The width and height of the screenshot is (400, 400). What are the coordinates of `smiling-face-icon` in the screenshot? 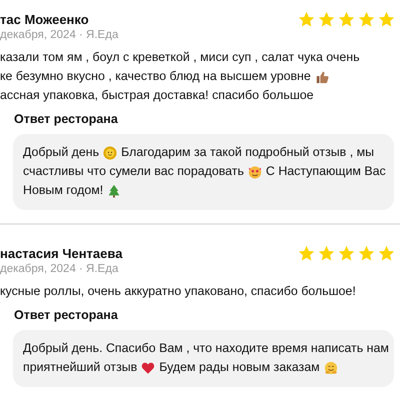 It's located at (255, 171).